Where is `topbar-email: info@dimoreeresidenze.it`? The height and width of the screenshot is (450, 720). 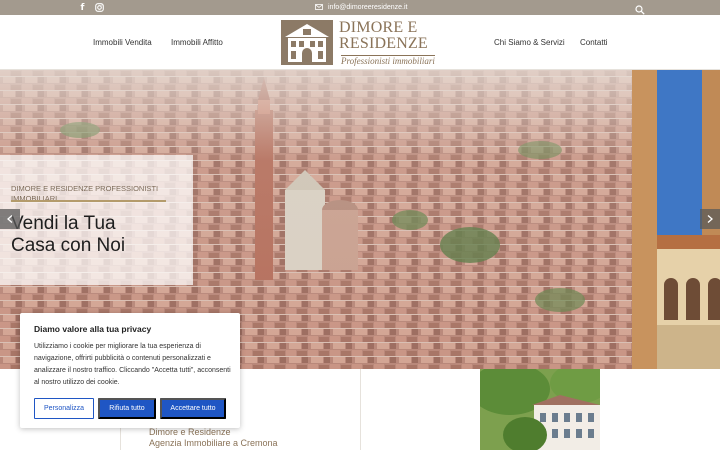 topbar-email: info@dimoreeresidenze.it is located at coordinates (361, 7).